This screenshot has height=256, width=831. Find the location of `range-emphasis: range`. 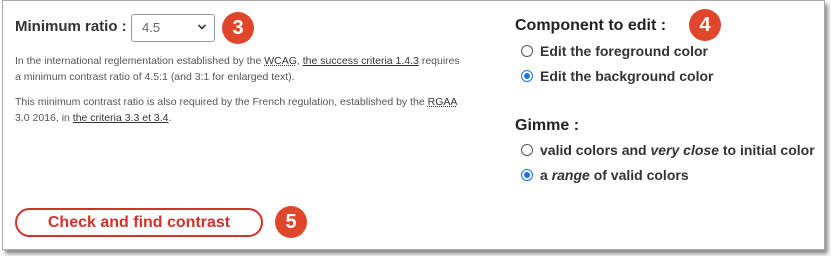

range-emphasis: range is located at coordinates (570, 175).